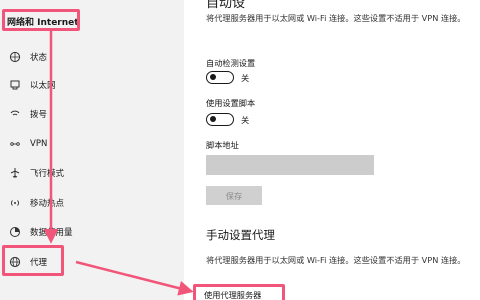 This screenshot has height=300, width=480. Describe the element at coordinates (226, 5) in the screenshot. I see `auto-proxy-heading-partial: 自动设` at that location.